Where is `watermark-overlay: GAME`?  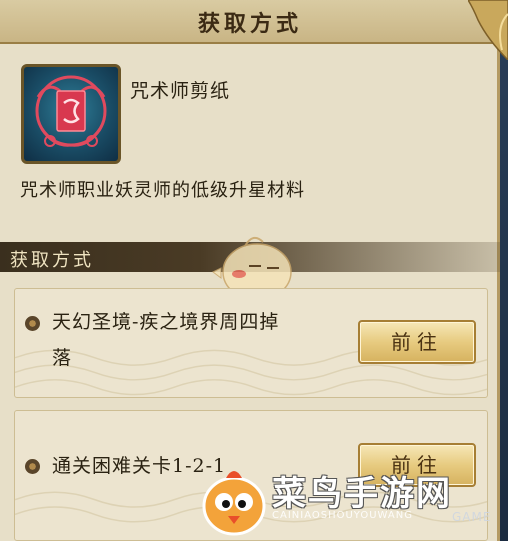
watermark-overlay: GAME is located at coordinates (472, 517).